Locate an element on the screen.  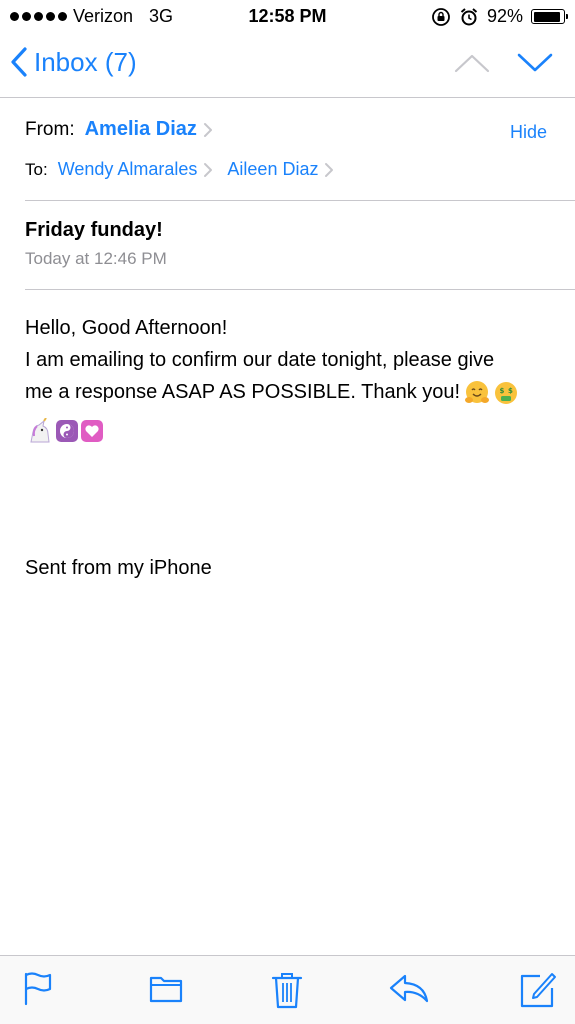
subject-divider is located at coordinates (300, 289).